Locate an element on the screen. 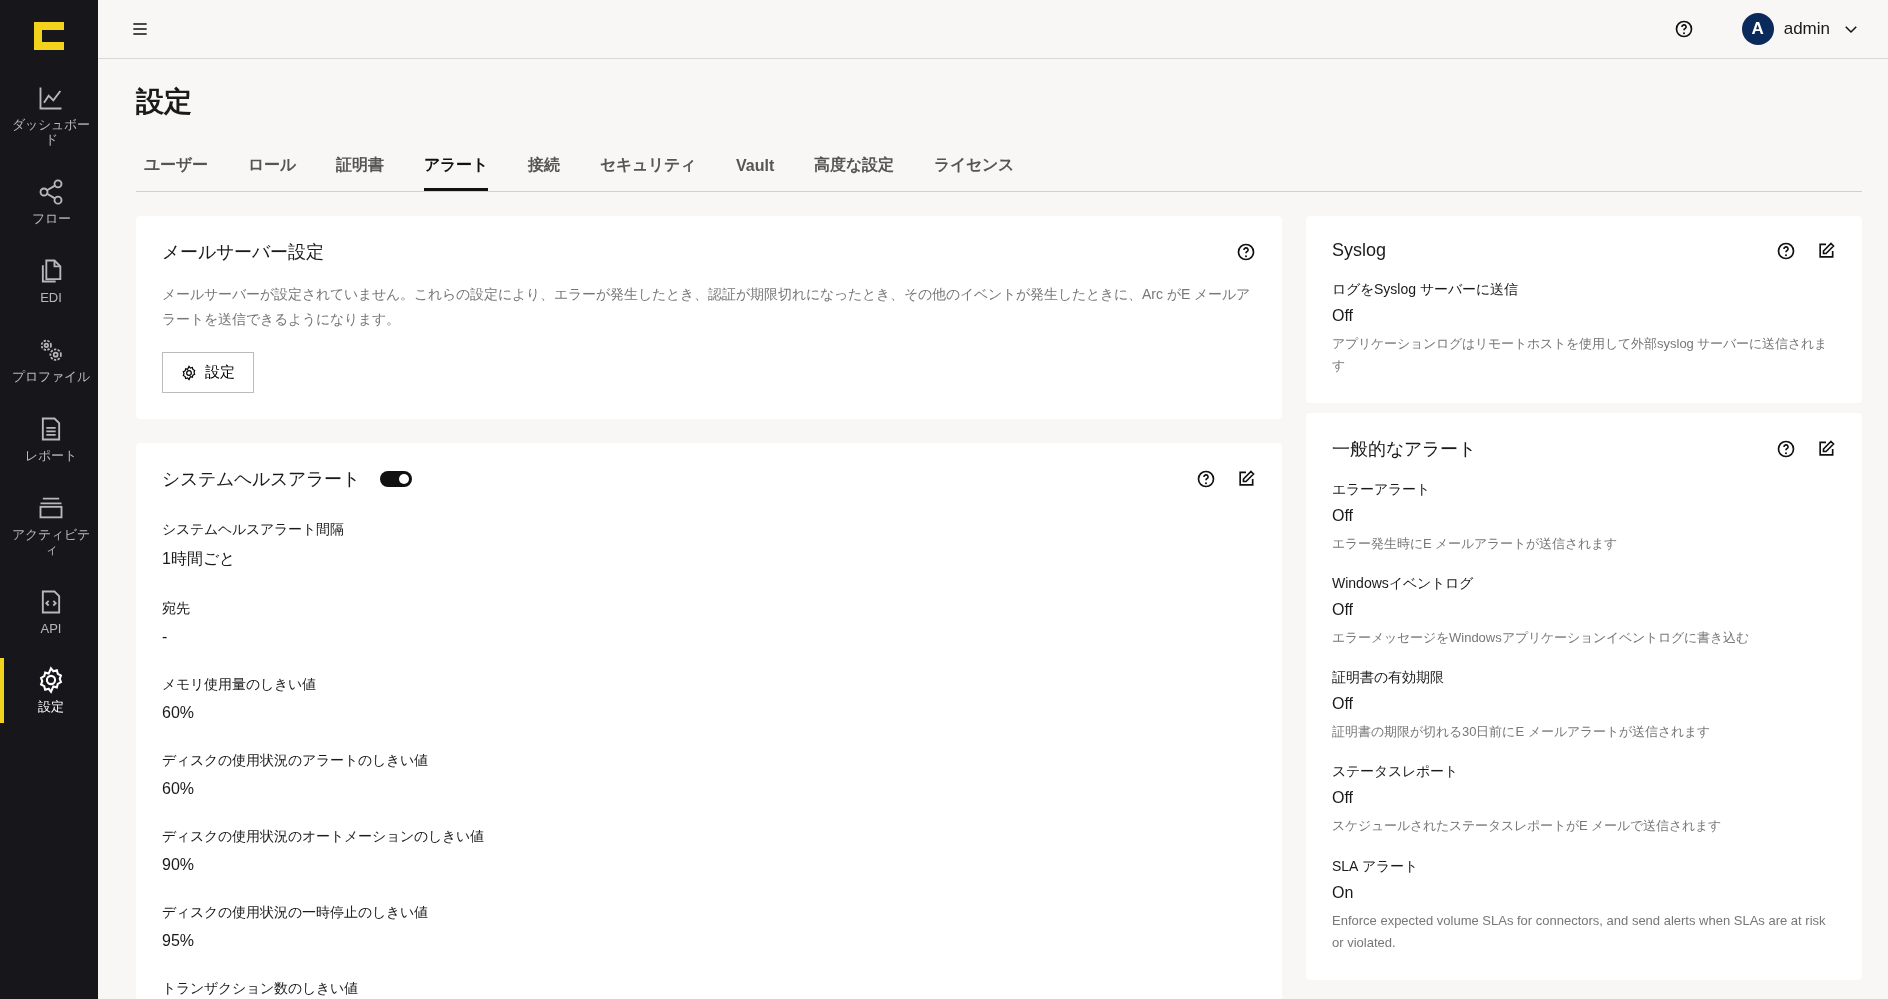 The image size is (1888, 999). card-description: メールサーバーが設定されていません。これらの設定により、エラーが発生したとき、認証が期限切れになったとき、その他のイベントが発生したときに、Arc がE メールアラートを送信できるようになります。 is located at coordinates (707, 307).